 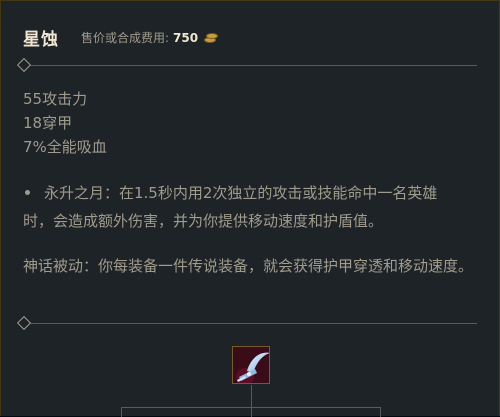 What do you see at coordinates (251, 396) in the screenshot?
I see `recipe-tree-stem` at bounding box center [251, 396].